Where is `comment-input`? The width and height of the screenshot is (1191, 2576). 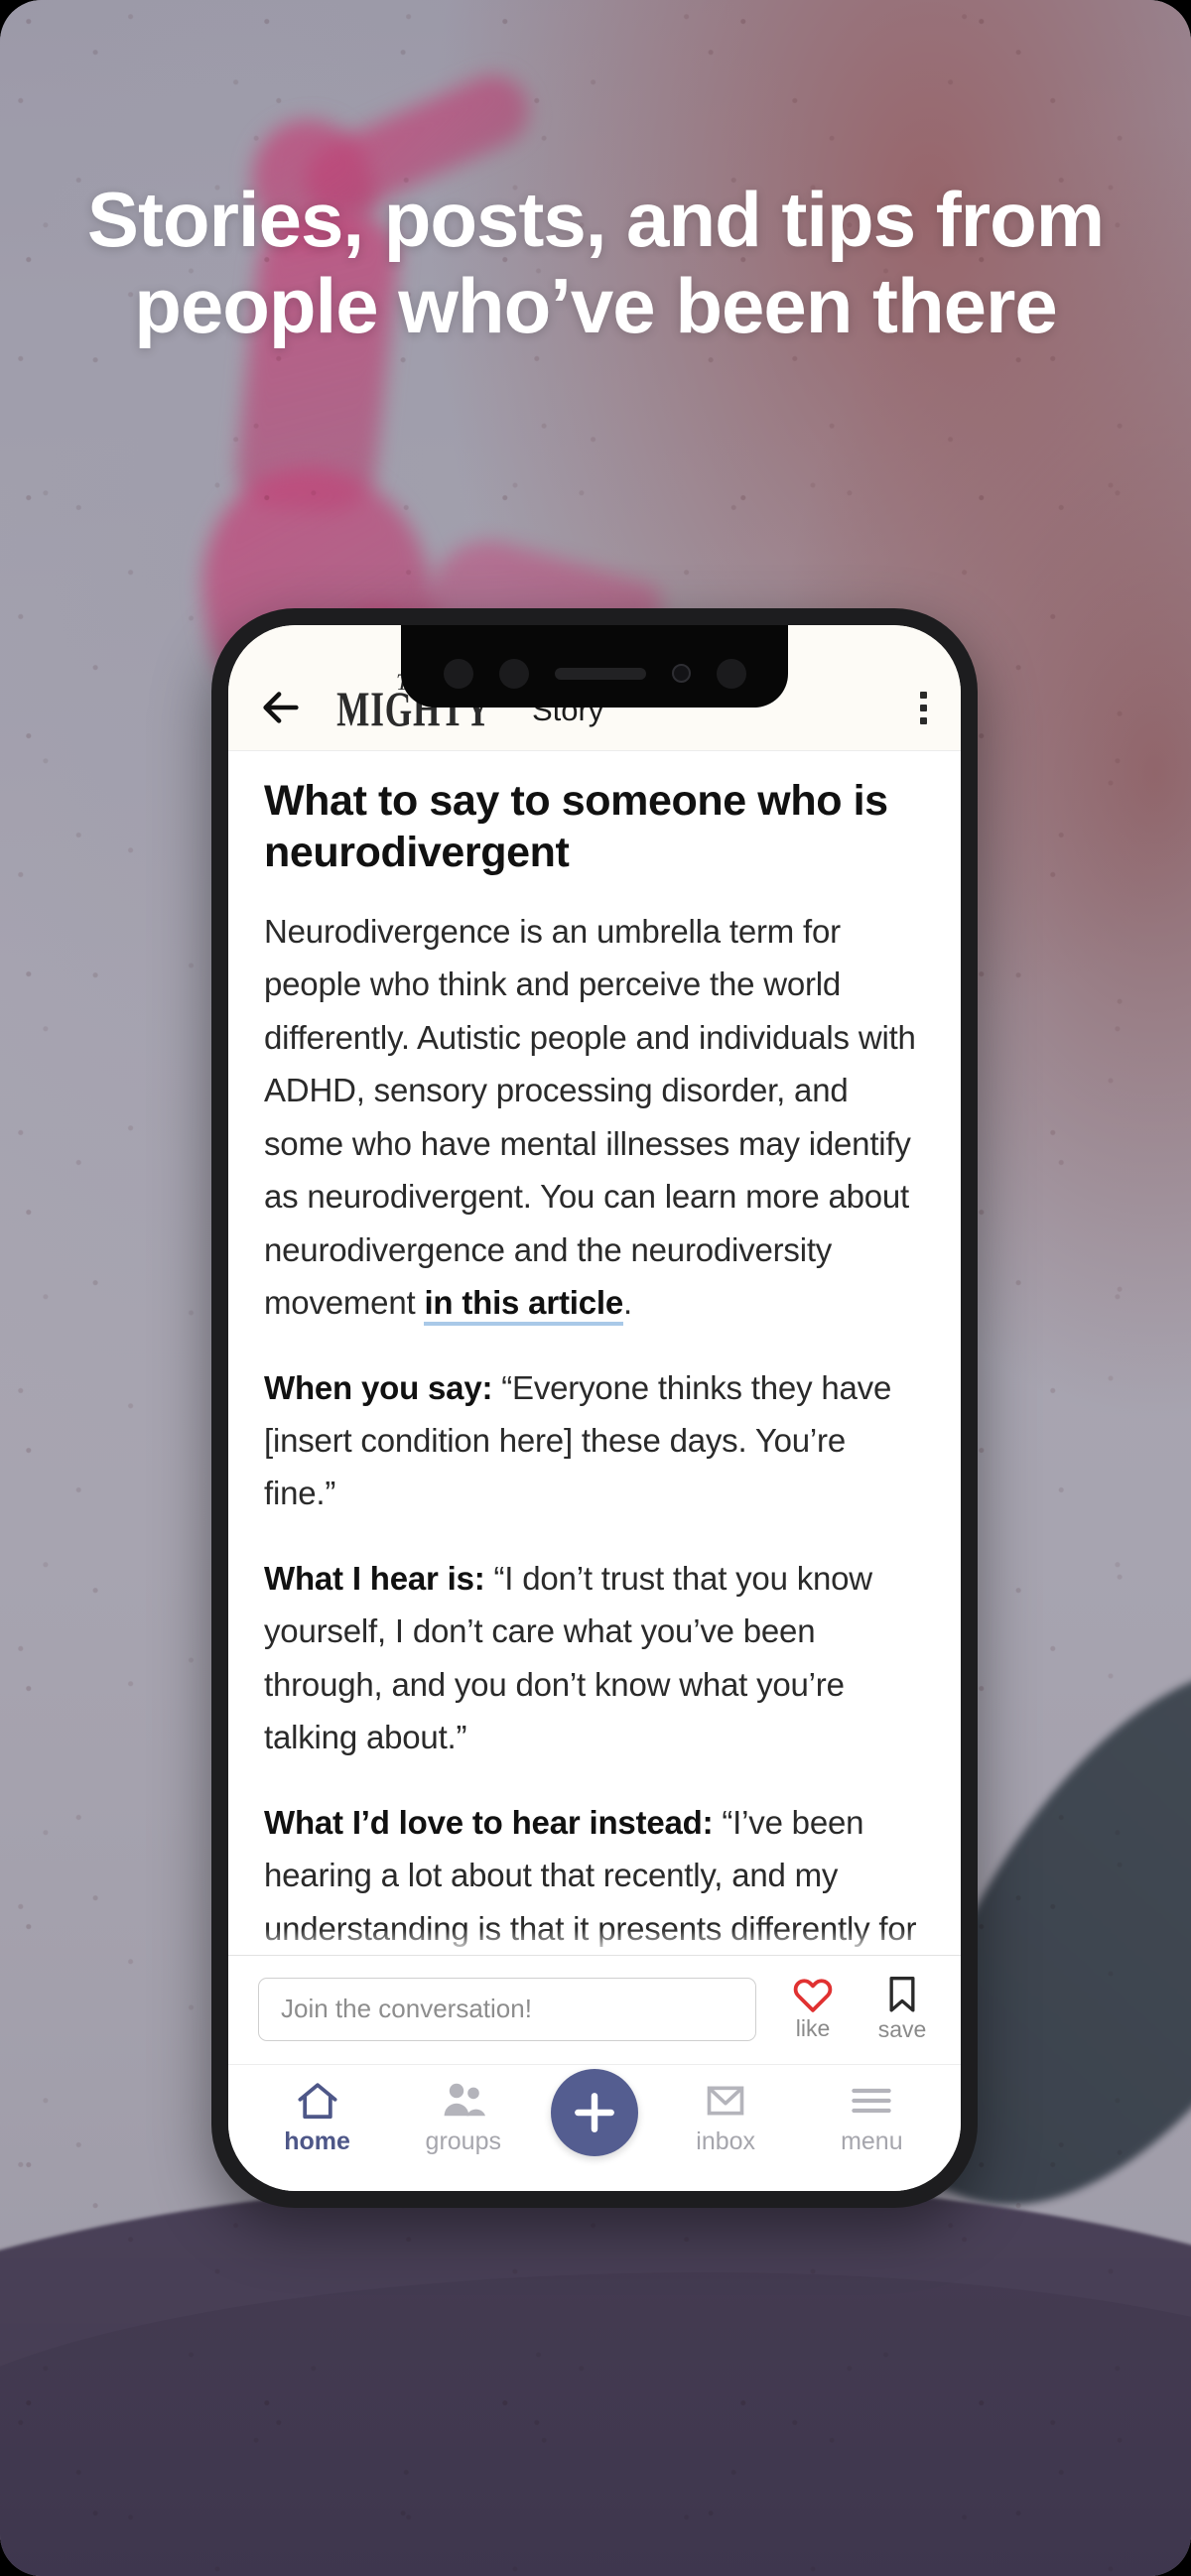 comment-input is located at coordinates (507, 2009).